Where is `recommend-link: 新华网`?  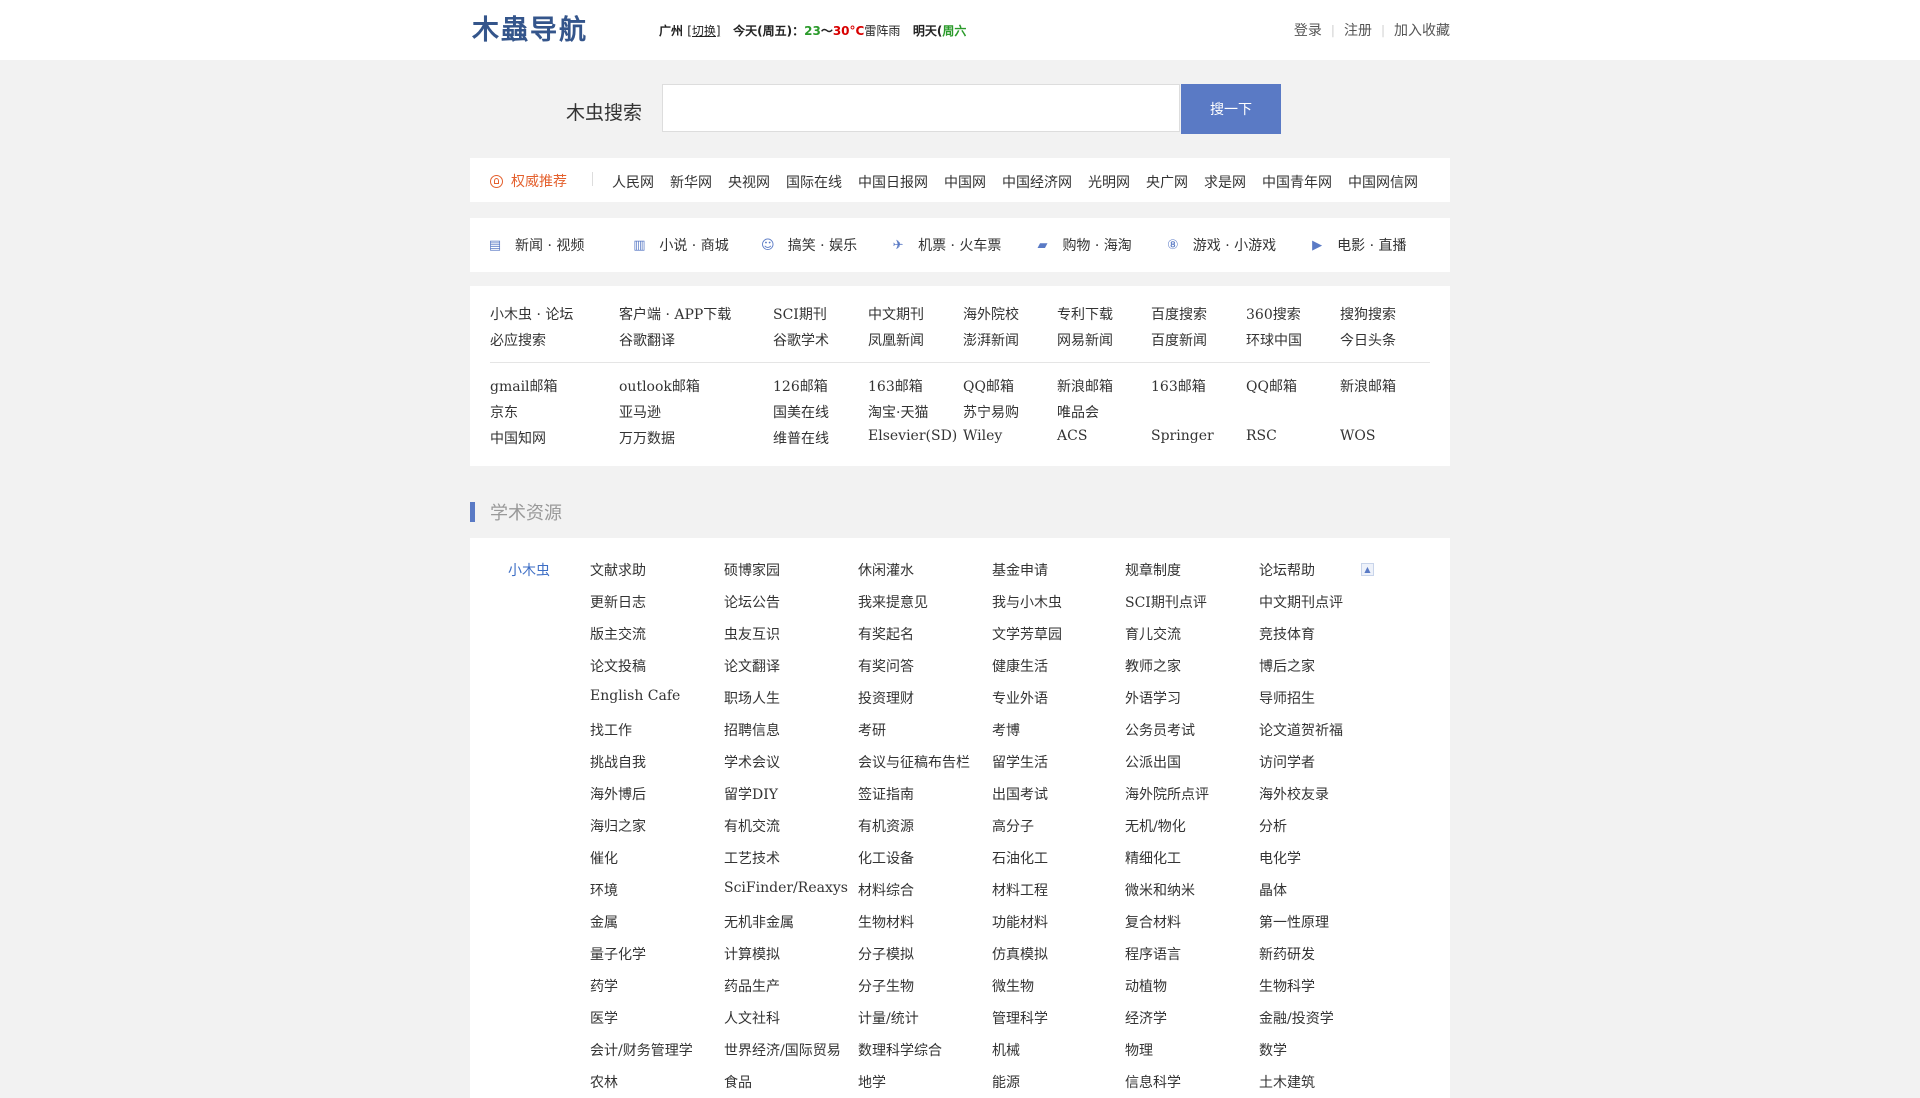
recommend-link: 新华网 is located at coordinates (691, 182).